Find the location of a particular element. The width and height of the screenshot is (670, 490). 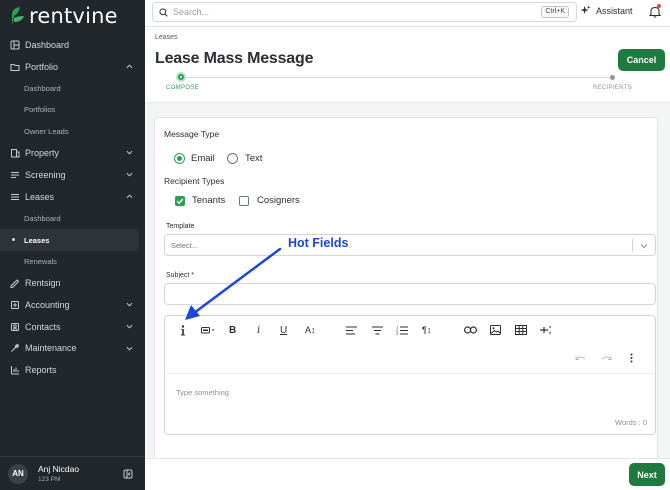

user-info: Anj Nicdao 123 PM is located at coordinates (58, 473).